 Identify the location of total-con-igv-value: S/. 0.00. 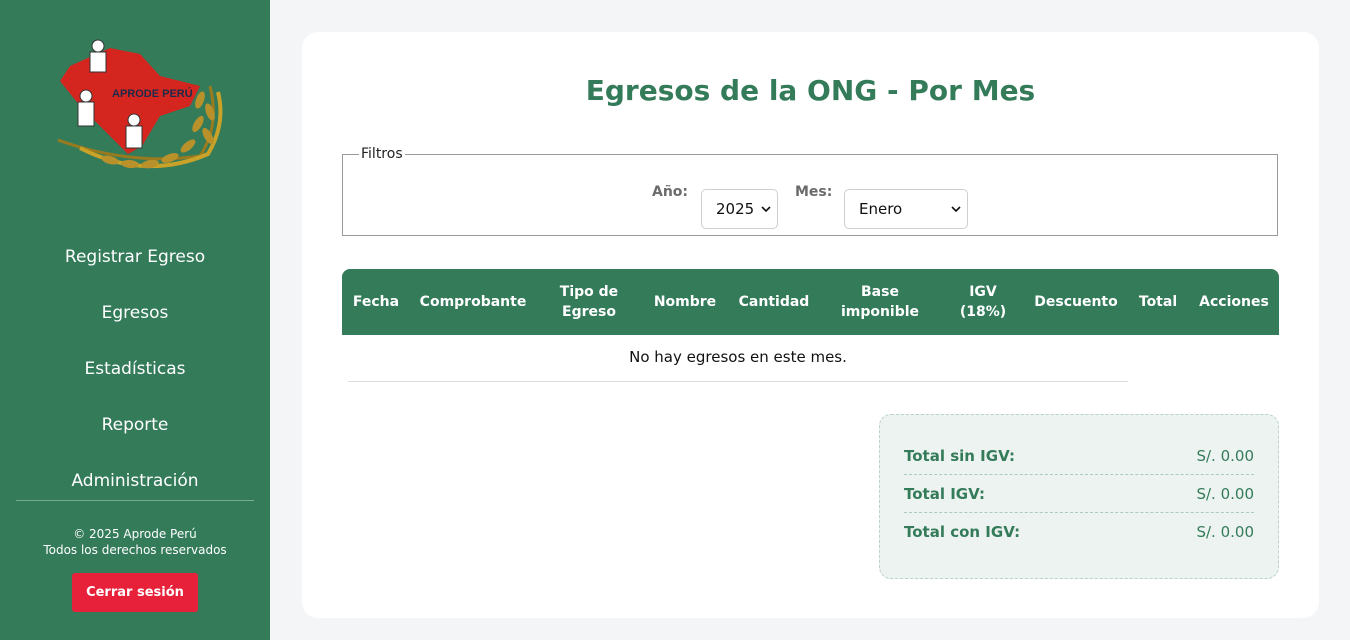
(1225, 532).